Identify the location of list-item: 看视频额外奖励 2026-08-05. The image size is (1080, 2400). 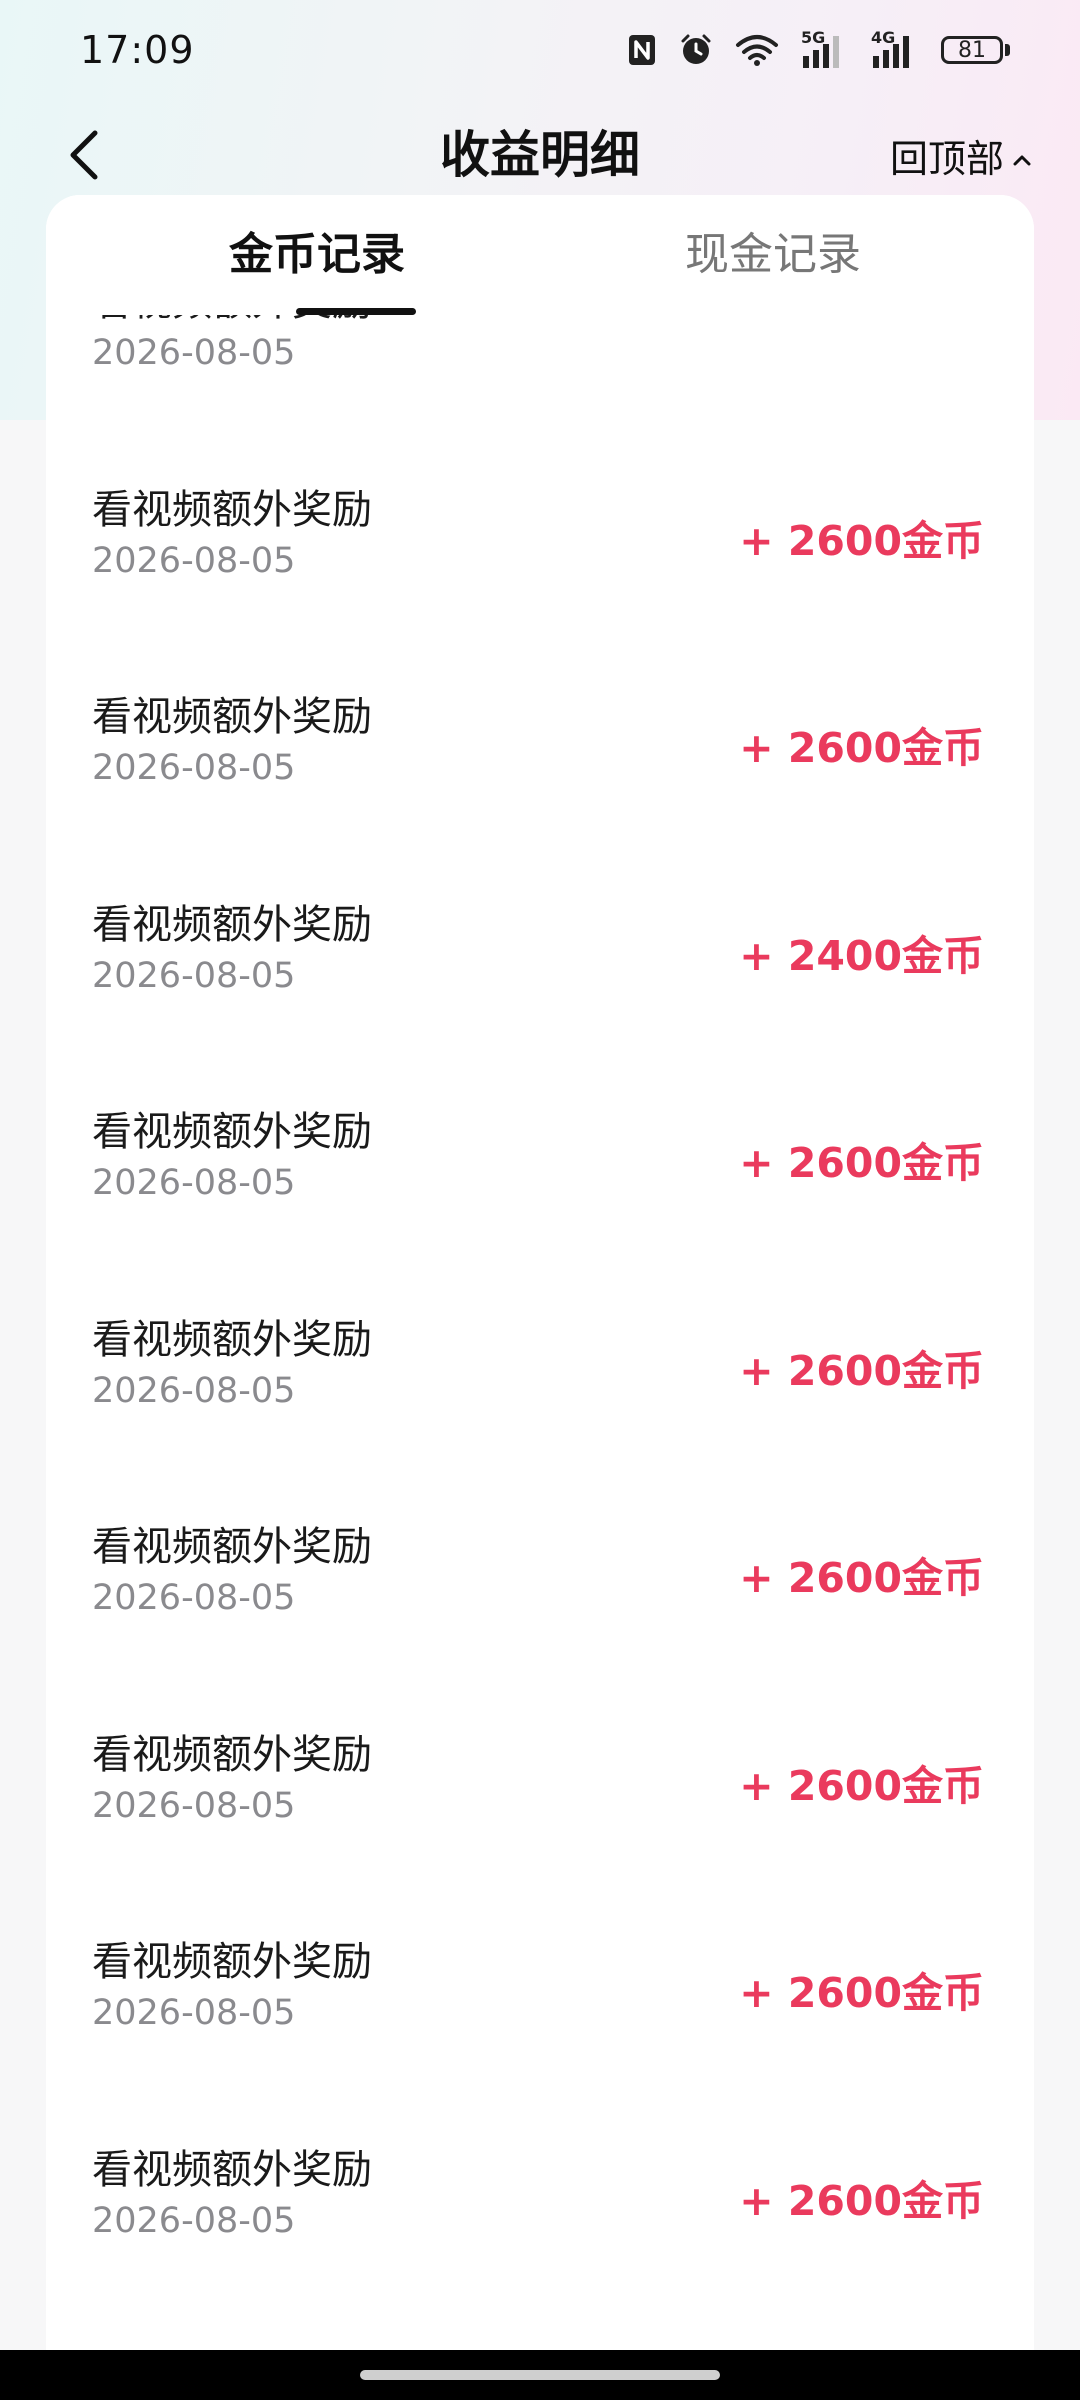
(540, 359).